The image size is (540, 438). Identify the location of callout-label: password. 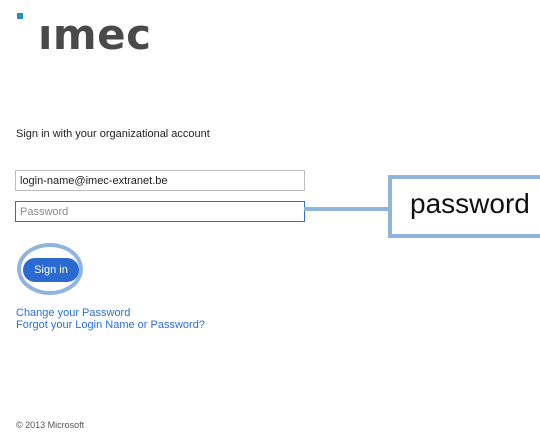
(470, 203).